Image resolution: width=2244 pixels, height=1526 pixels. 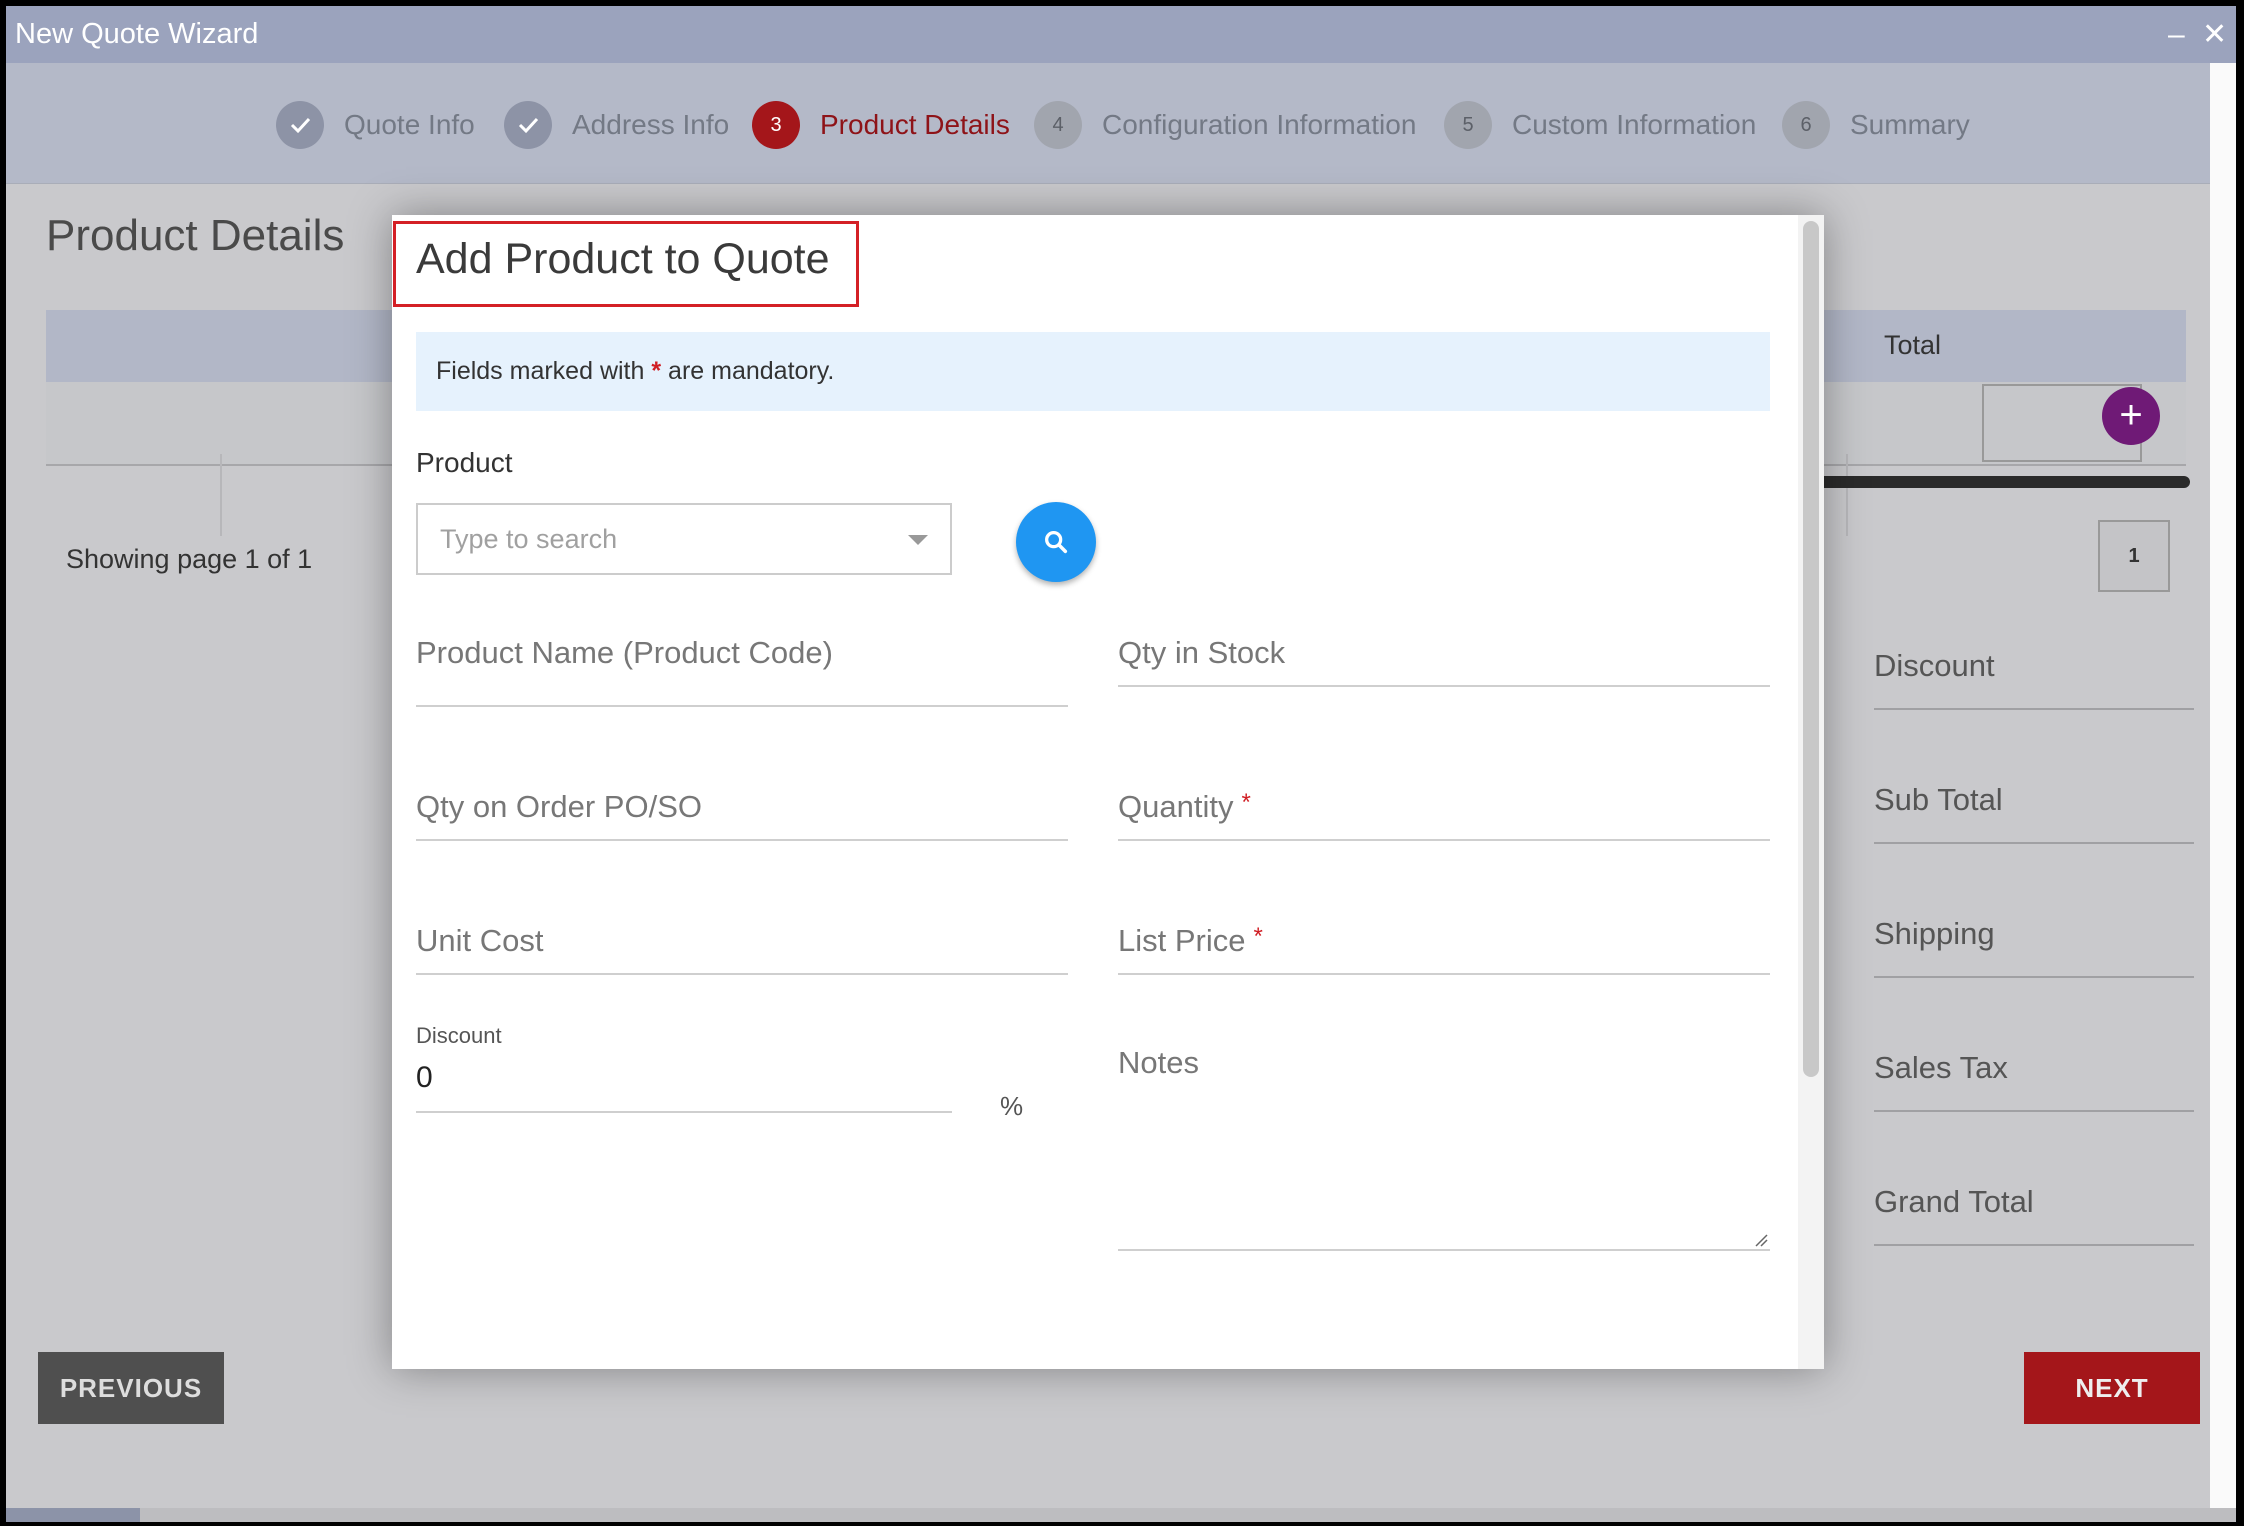 I want to click on info-text: Fields marked with, so click(x=540, y=371).